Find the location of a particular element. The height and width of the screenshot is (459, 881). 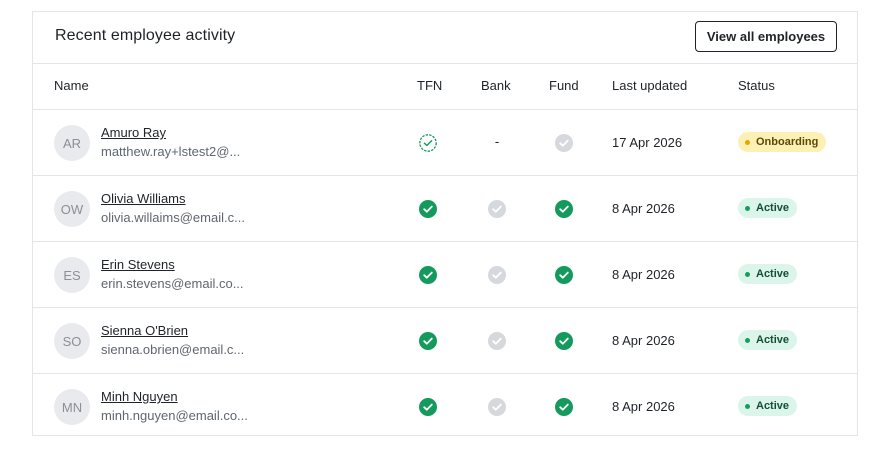

status-label: Onboarding is located at coordinates (787, 142).